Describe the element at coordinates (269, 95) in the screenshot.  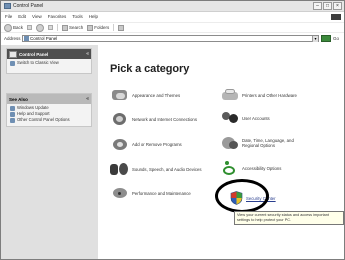
I see `category-label: Printers and Other Hardware` at that location.